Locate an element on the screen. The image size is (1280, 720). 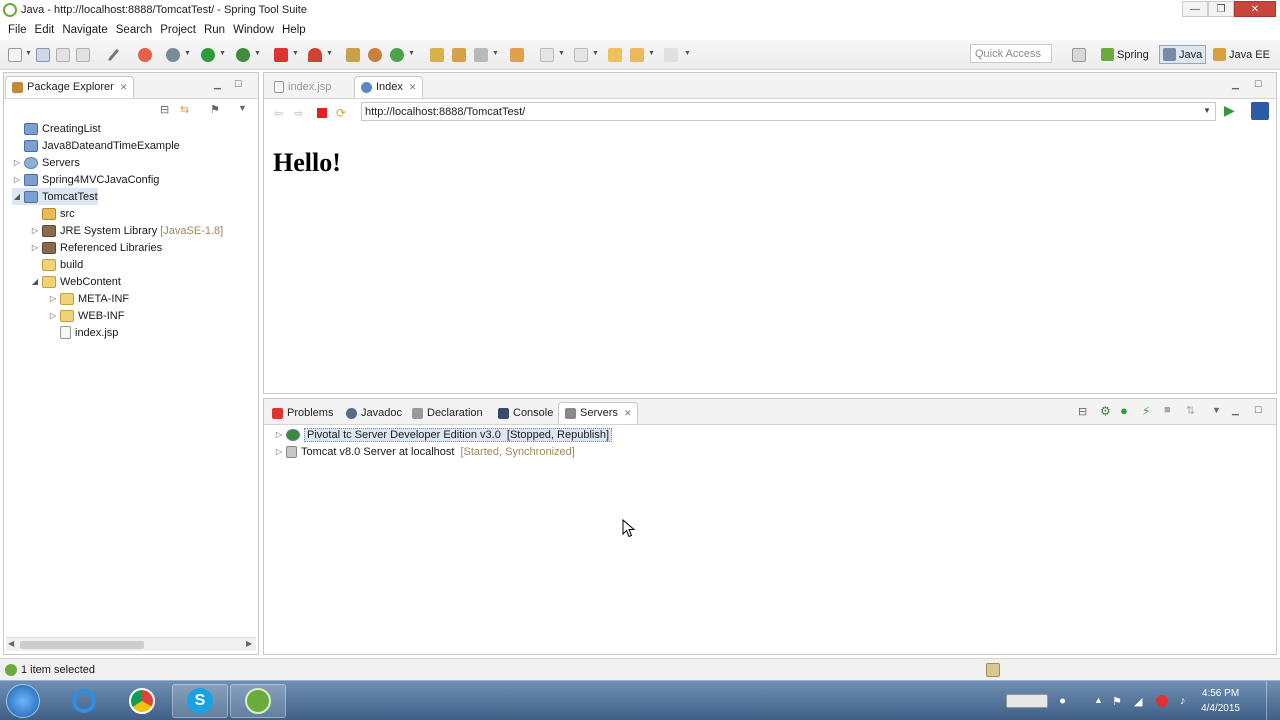
perspective-java: Java is located at coordinates (1183, 54).